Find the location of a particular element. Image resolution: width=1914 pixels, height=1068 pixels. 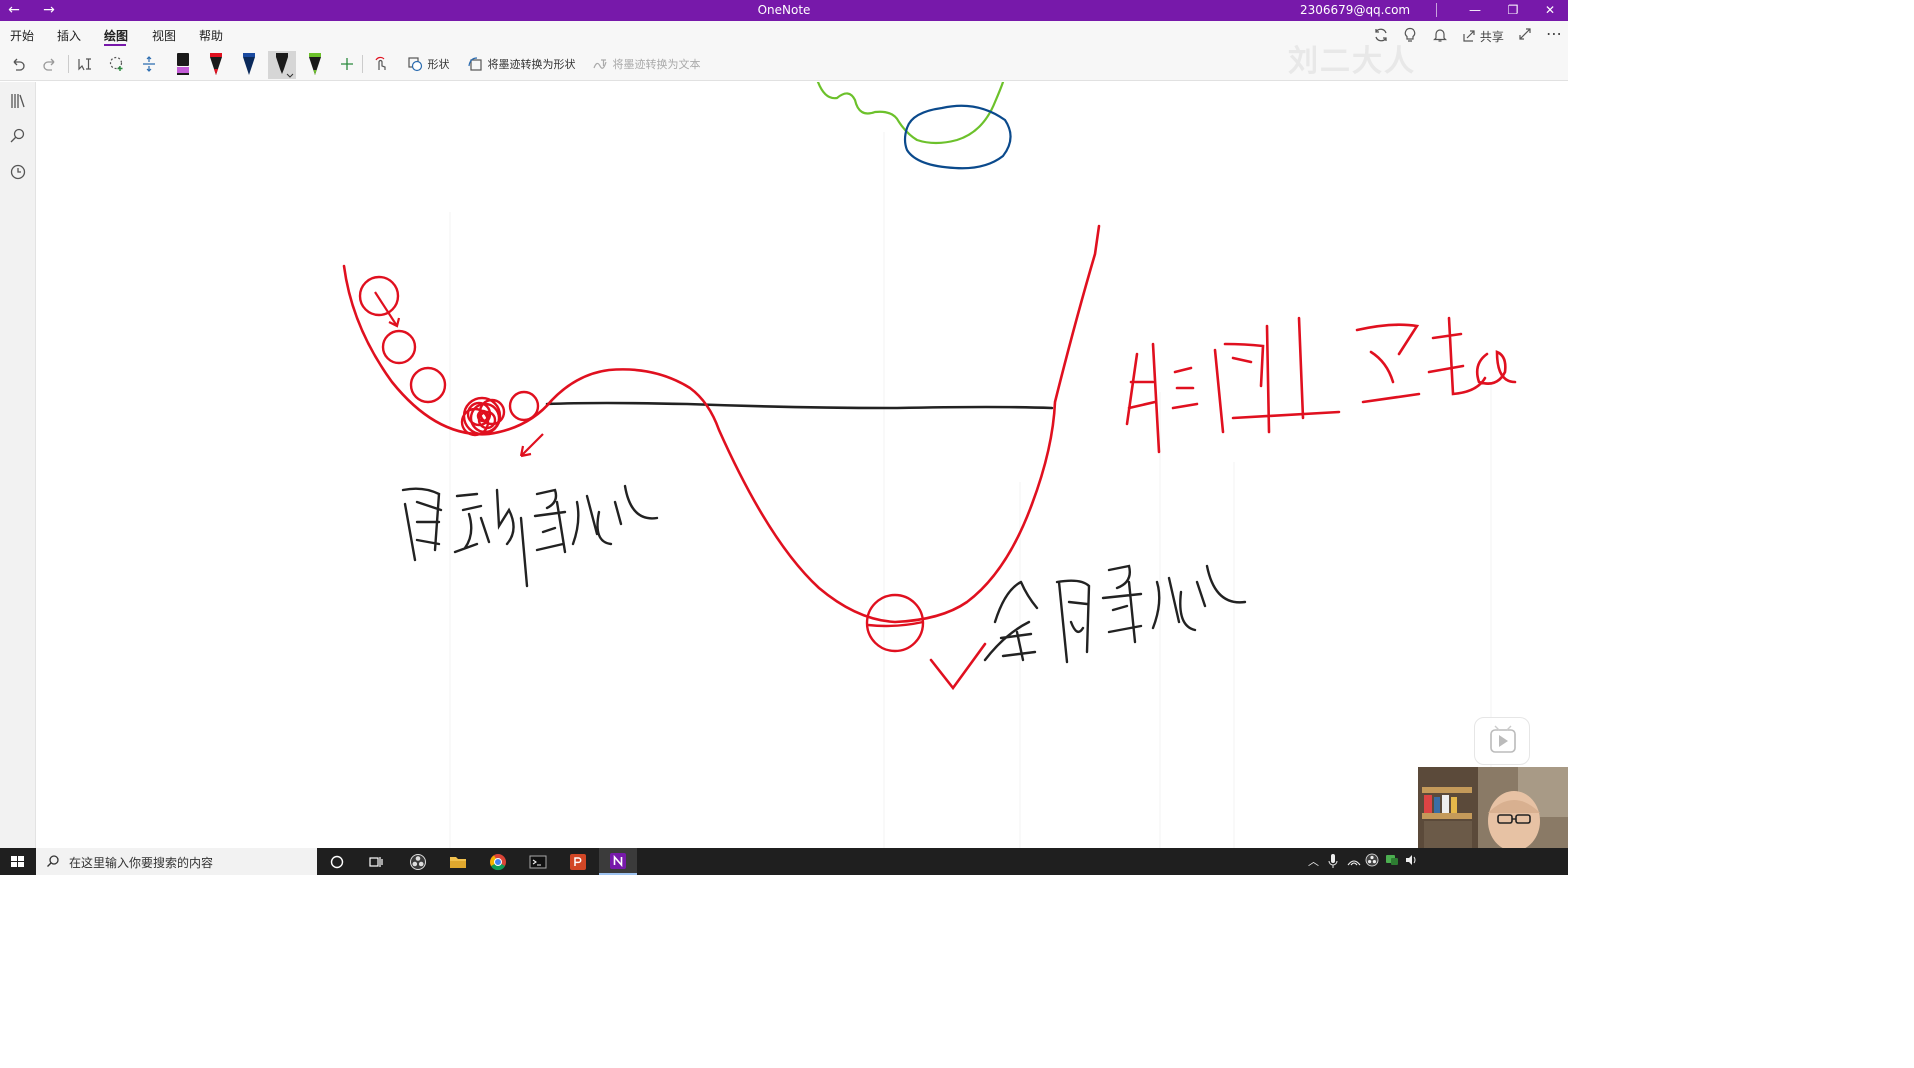

terminal-icon is located at coordinates (538, 861).